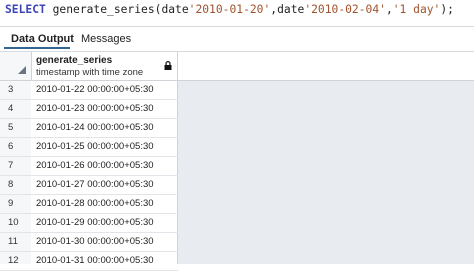  I want to click on row-number: 10, so click(13, 222).